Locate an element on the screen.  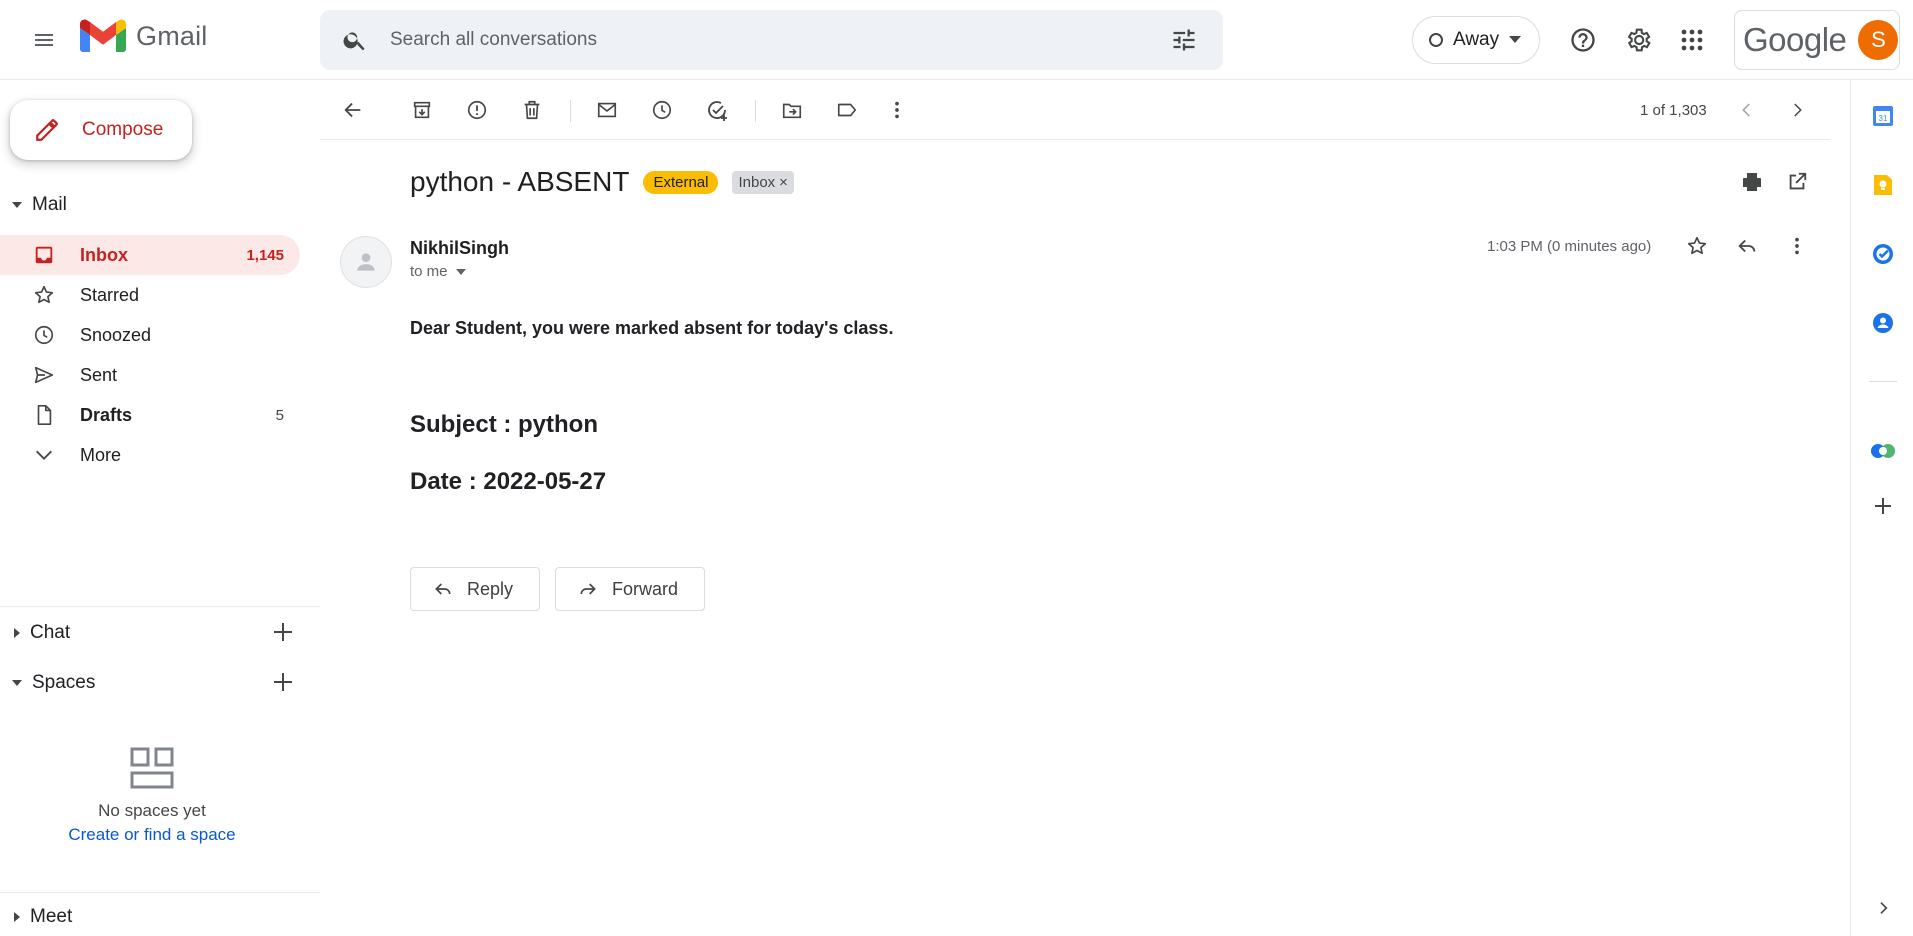
status-selector: Away is located at coordinates (1476, 40).